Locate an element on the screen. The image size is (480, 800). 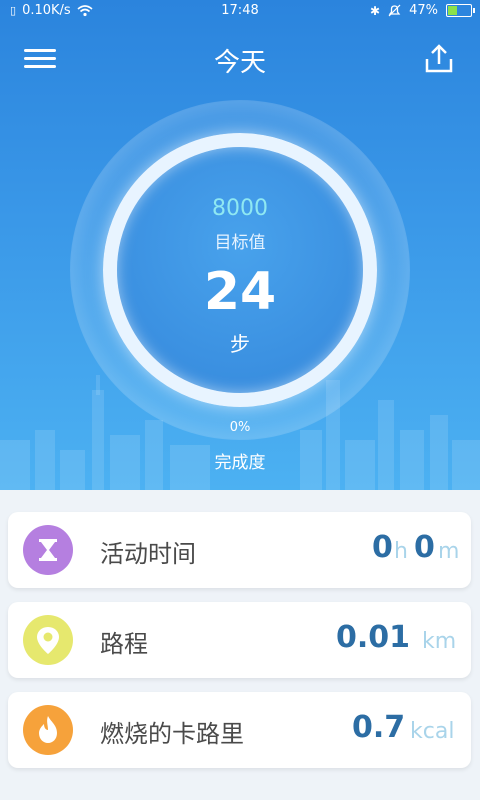
status-bar: ▯ 0.10K/s 17:48 ✱ 47% is located at coordinates (240, 12).